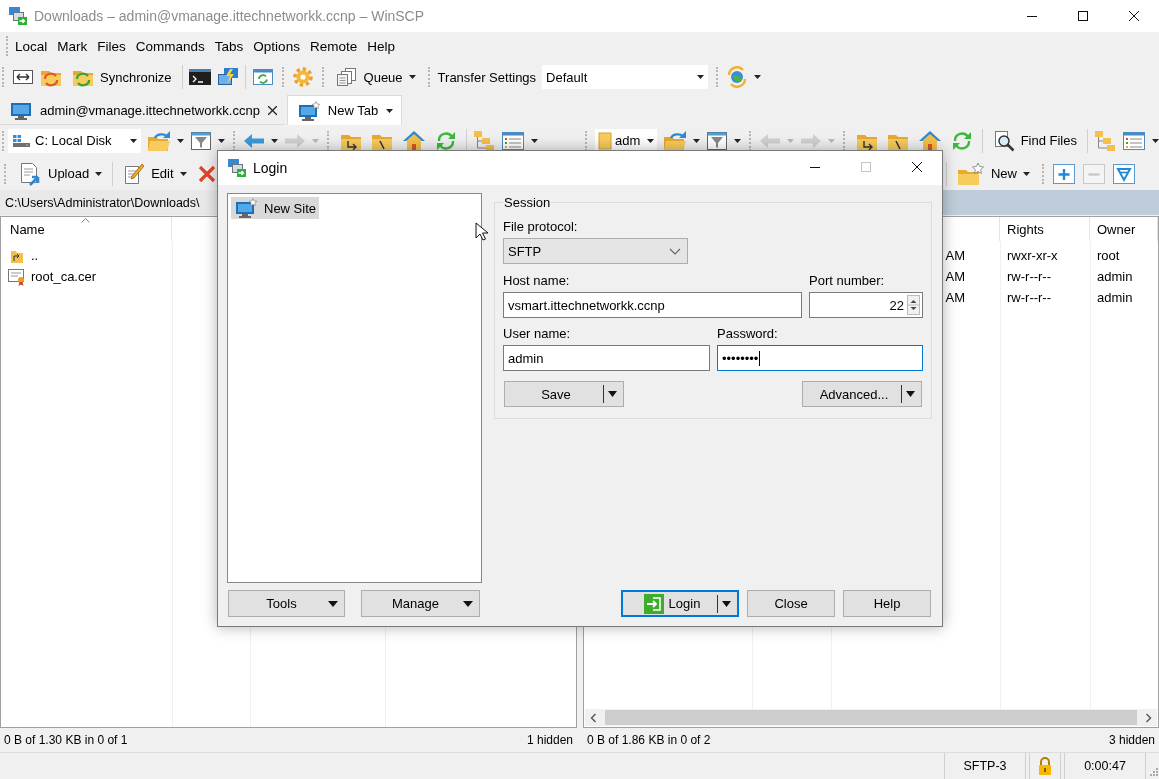 This screenshot has height=779, width=1159. I want to click on menu-item: Local, so click(31, 46).